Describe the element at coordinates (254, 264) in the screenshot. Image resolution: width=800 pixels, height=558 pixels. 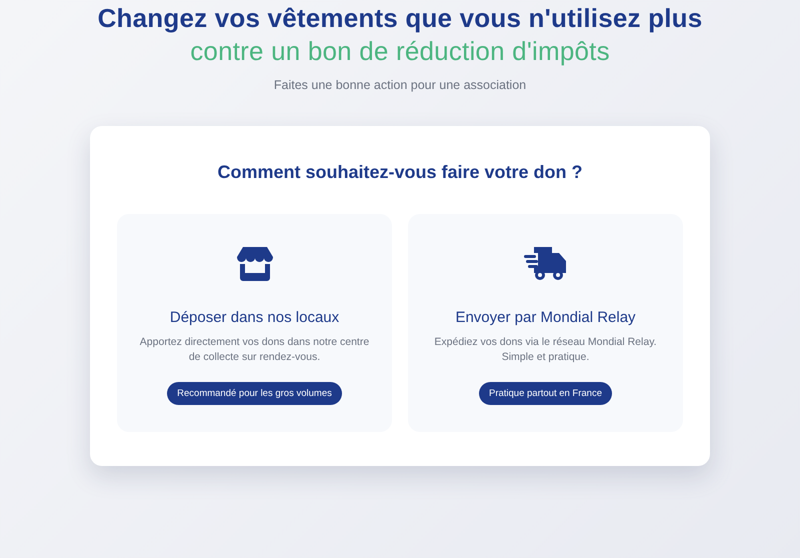
I see `store-icon` at that location.